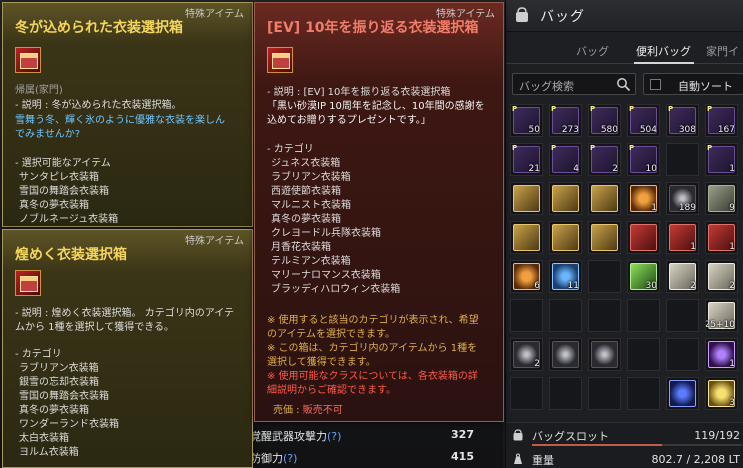 The height and width of the screenshot is (468, 743). Describe the element at coordinates (682, 120) in the screenshot. I see `bag-slot: P 308` at that location.